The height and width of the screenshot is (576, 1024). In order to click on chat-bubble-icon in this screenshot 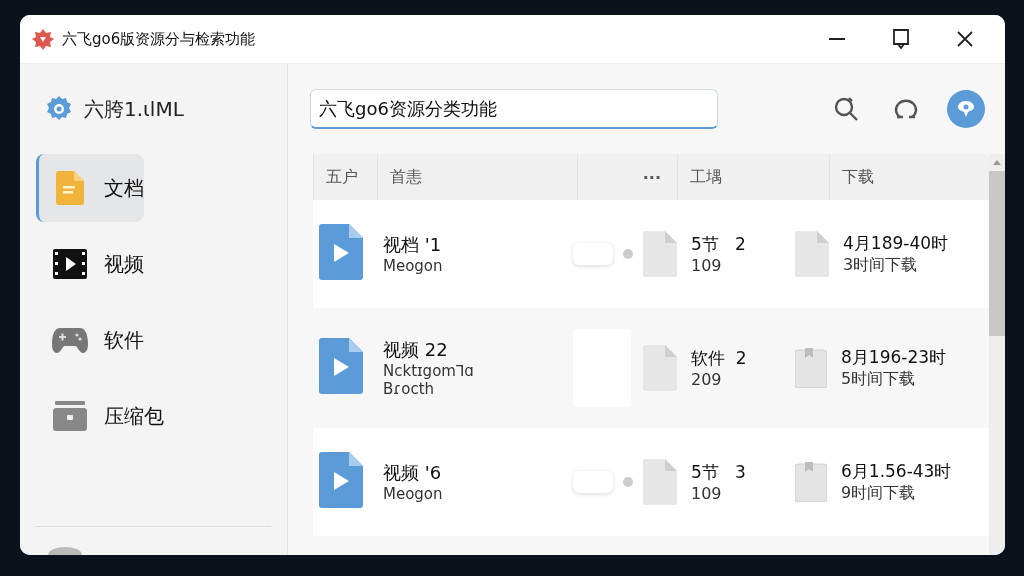, I will do `click(906, 109)`.